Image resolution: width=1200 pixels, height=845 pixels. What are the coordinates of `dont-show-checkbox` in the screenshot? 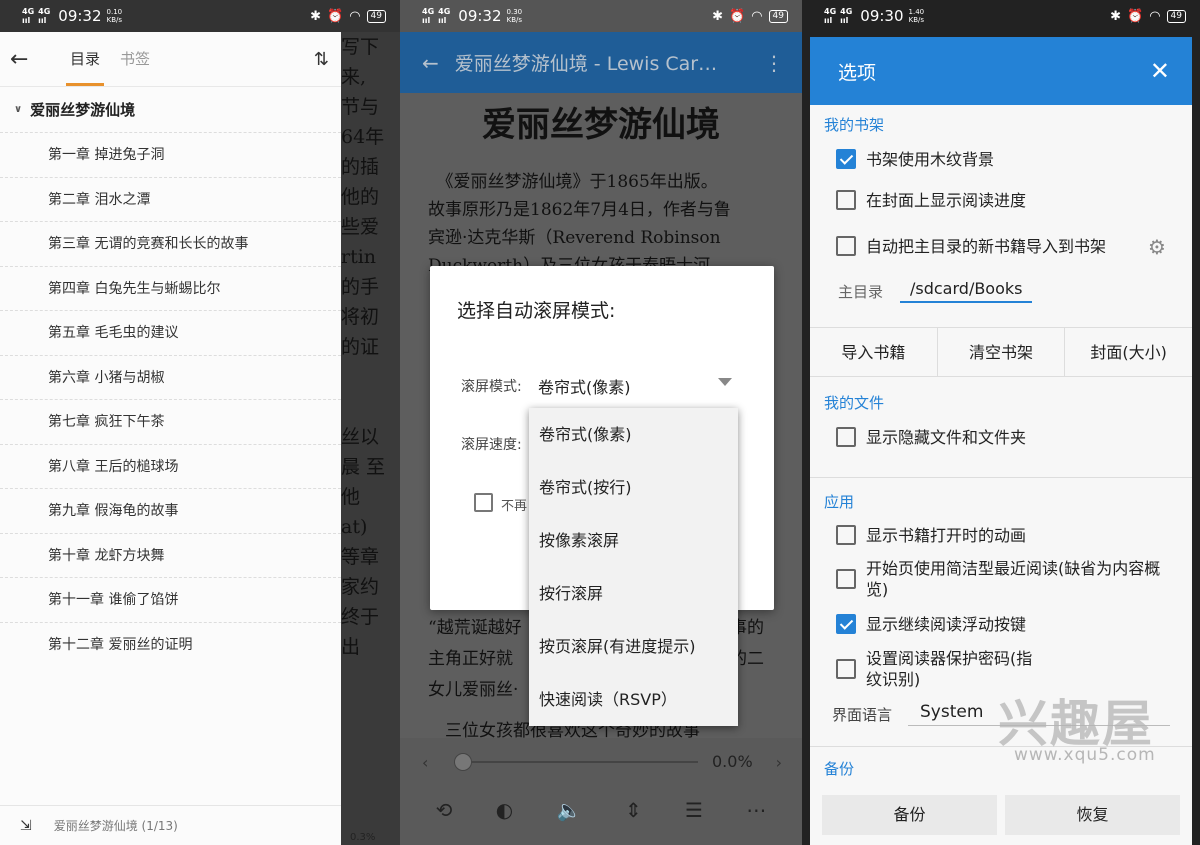 It's located at (483, 502).